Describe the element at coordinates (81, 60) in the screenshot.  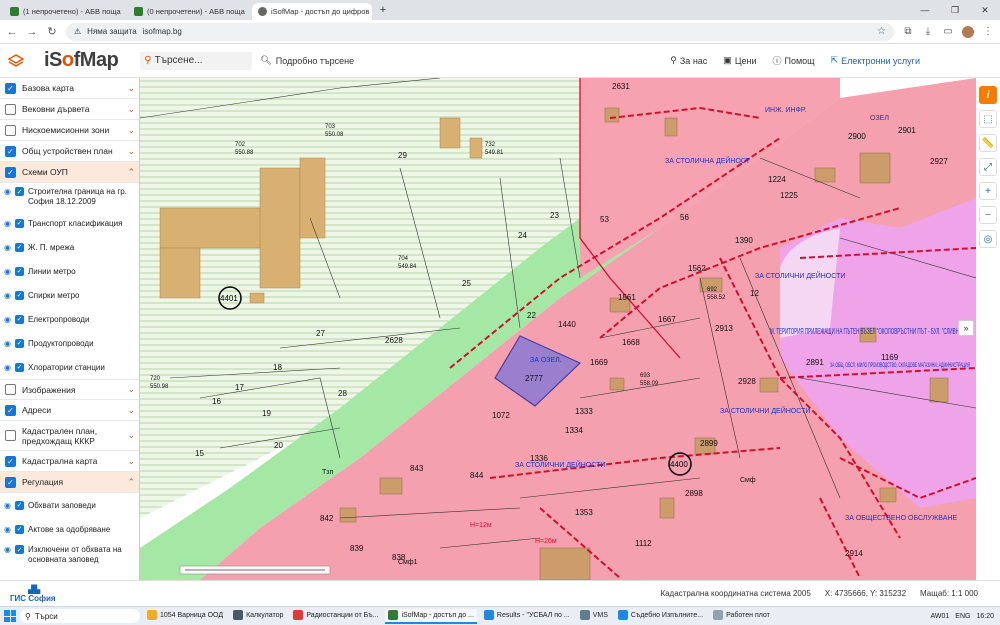
I see `isofmap-logo: iSofMap` at that location.